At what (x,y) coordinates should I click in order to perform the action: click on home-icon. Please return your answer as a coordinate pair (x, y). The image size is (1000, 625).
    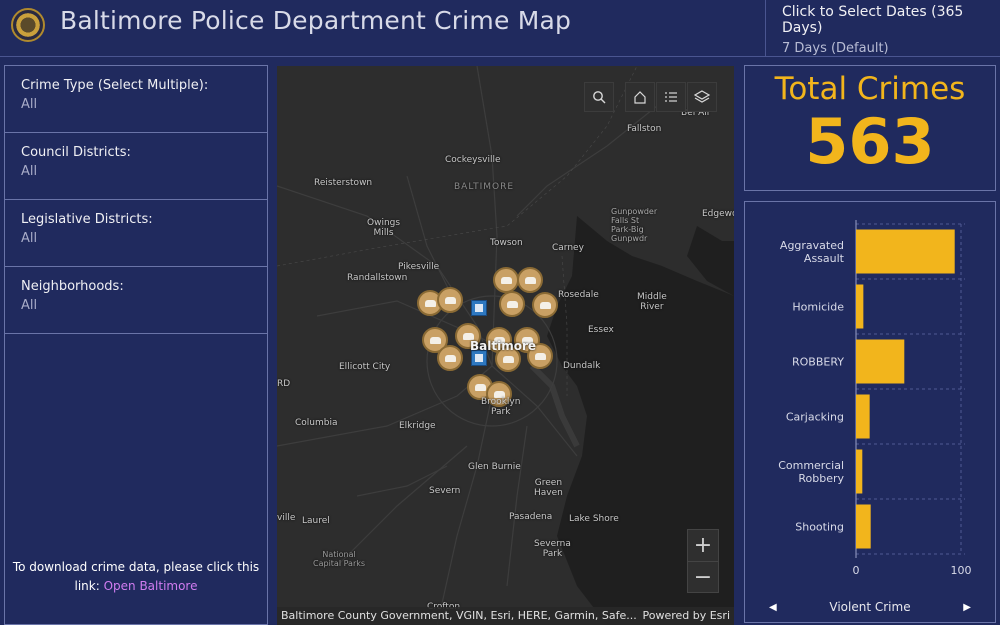
    Looking at the image, I should click on (640, 97).